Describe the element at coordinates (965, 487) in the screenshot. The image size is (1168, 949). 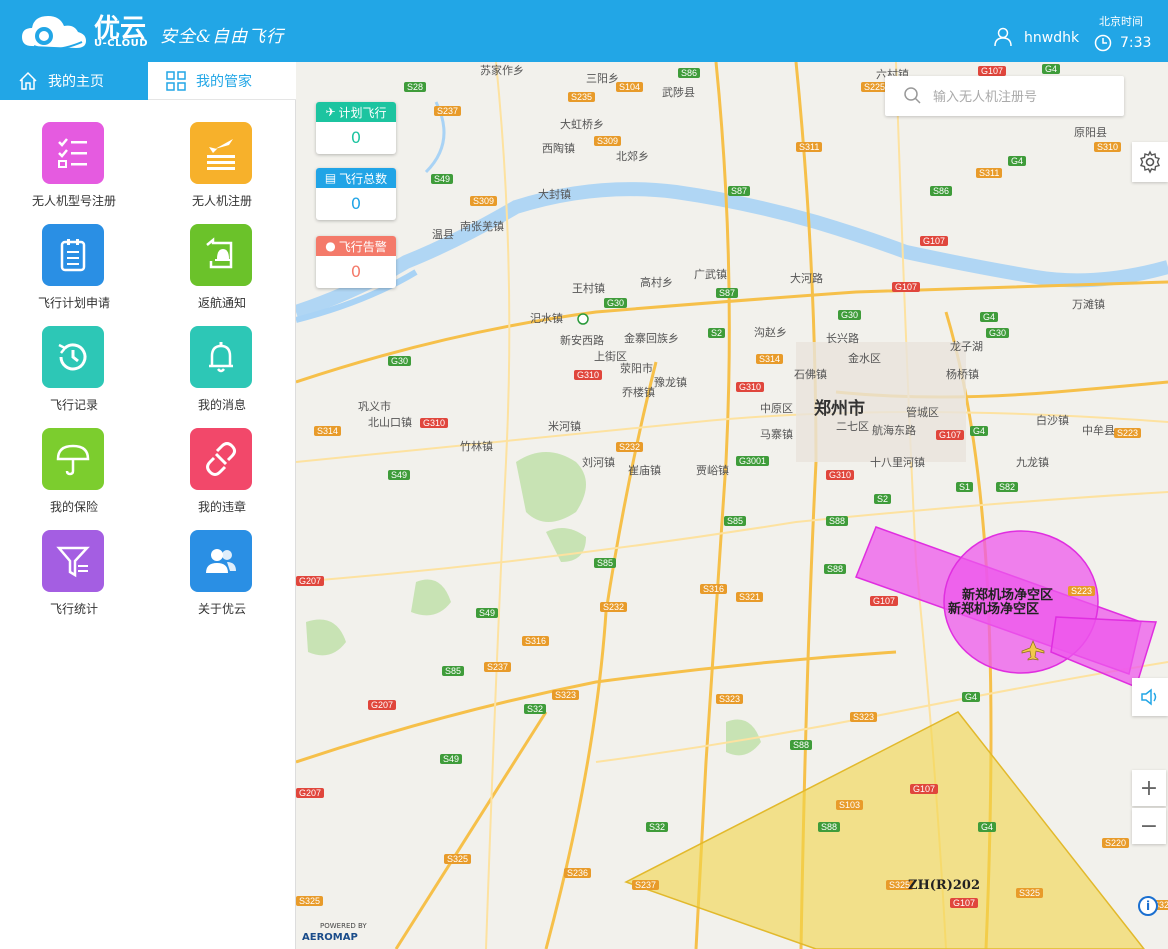
I see `road-badge: S1` at that location.